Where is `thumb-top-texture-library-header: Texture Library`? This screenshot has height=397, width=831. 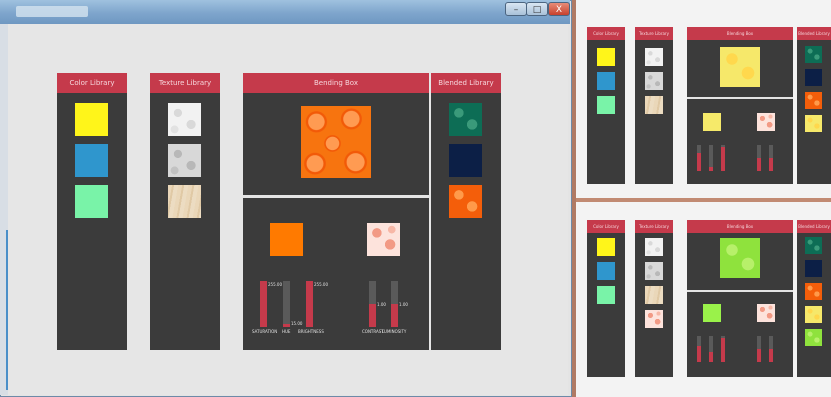
thumb-top-texture-library-header: Texture Library is located at coordinates (654, 33).